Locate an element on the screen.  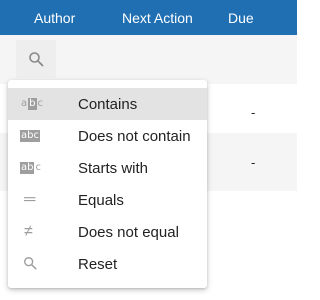
filter-button is located at coordinates (36, 59).